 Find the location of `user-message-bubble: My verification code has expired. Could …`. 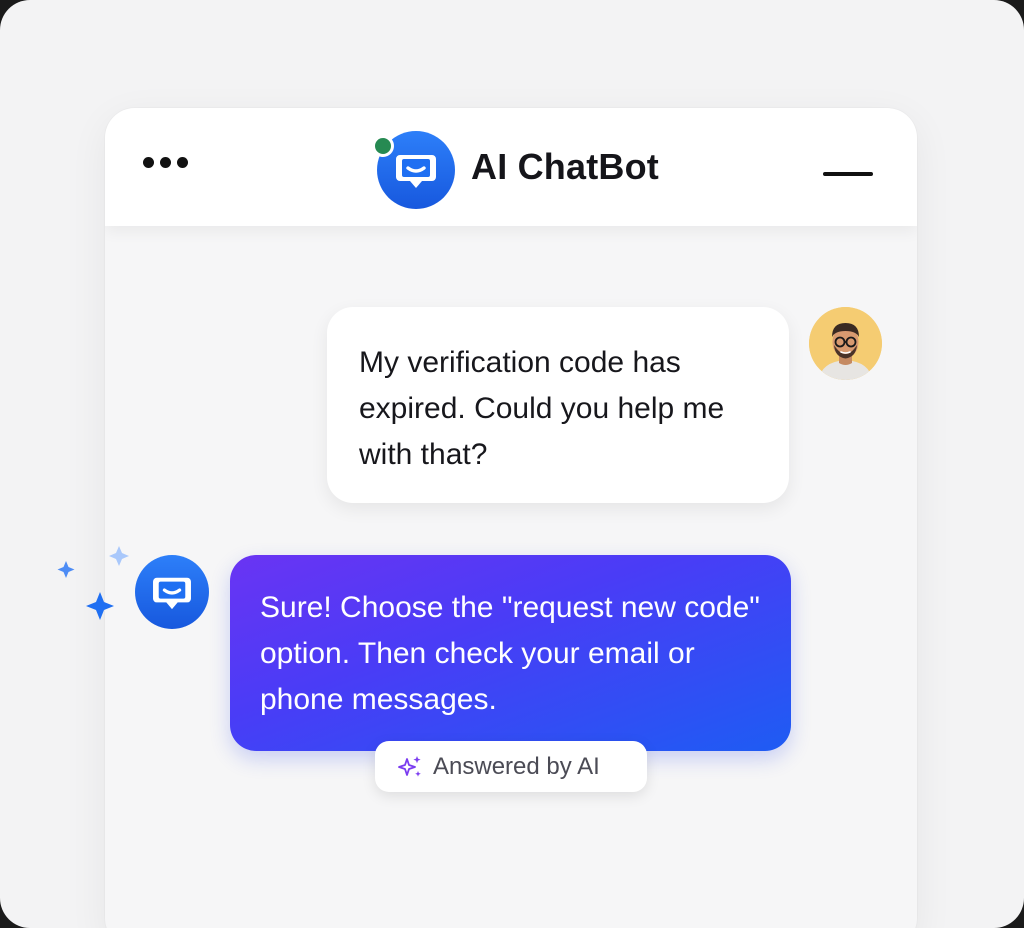

user-message-bubble: My verification code has expired. Could … is located at coordinates (558, 405).